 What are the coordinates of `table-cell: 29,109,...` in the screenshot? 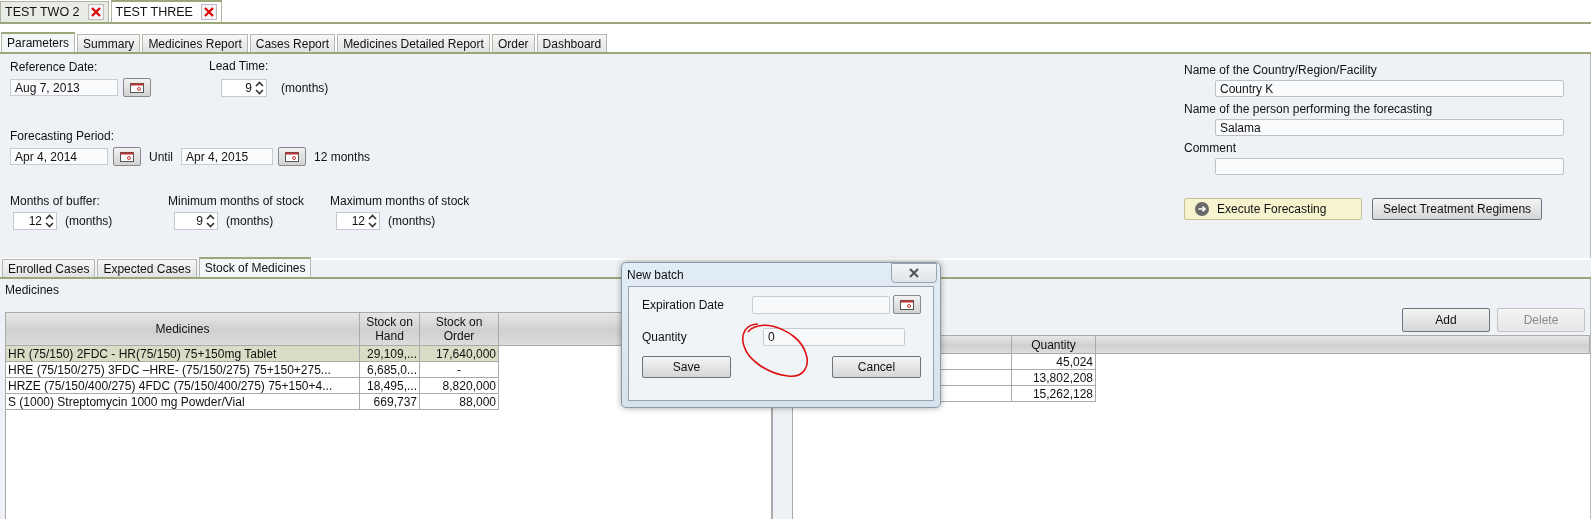 It's located at (390, 354).